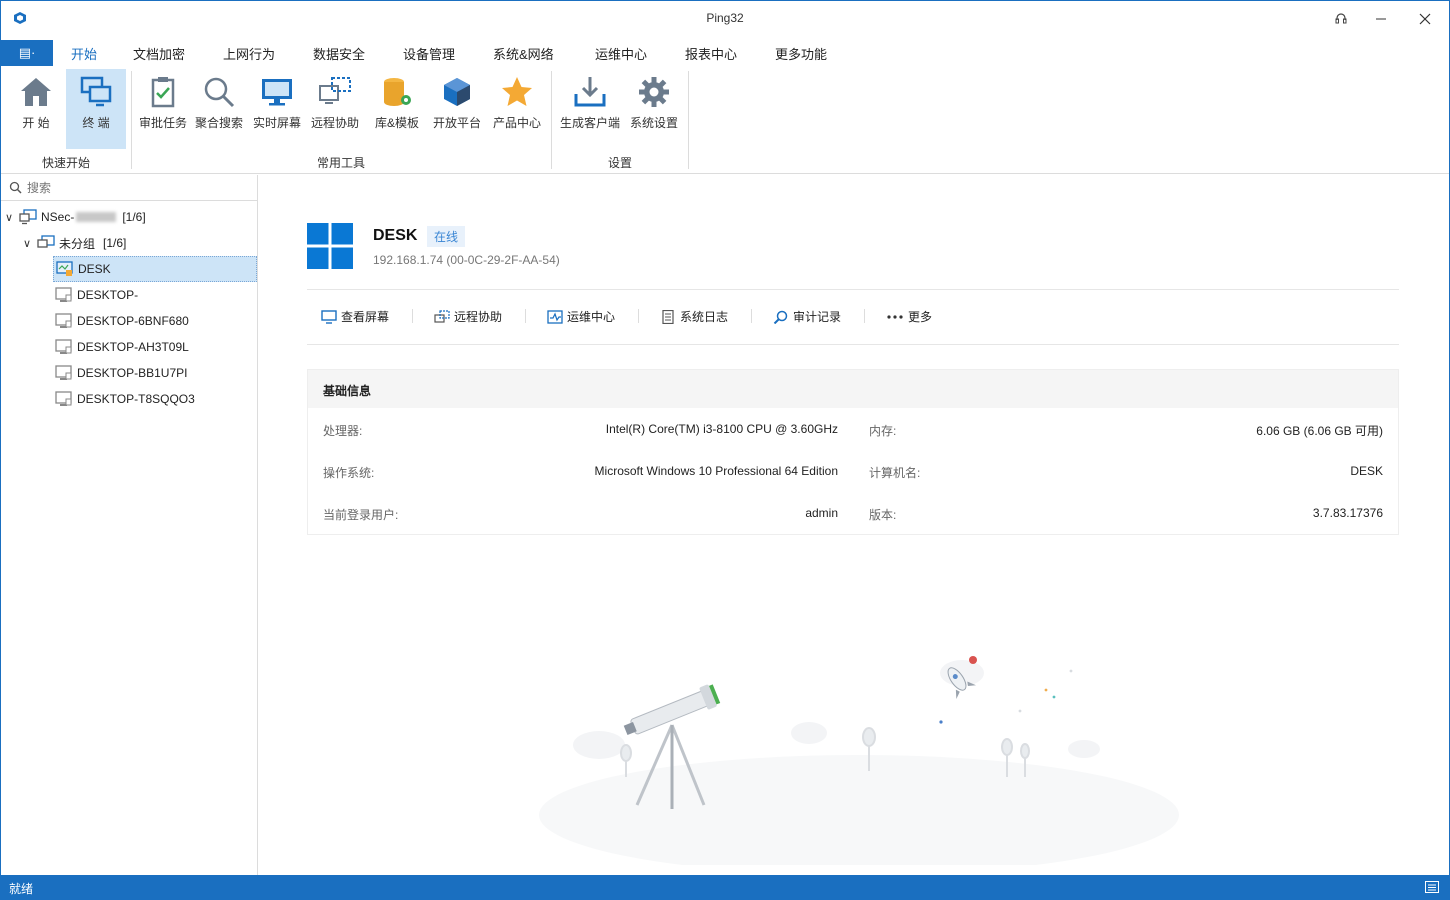 The width and height of the screenshot is (1450, 900). I want to click on tab-document-encryption: 文档加密, so click(159, 53).